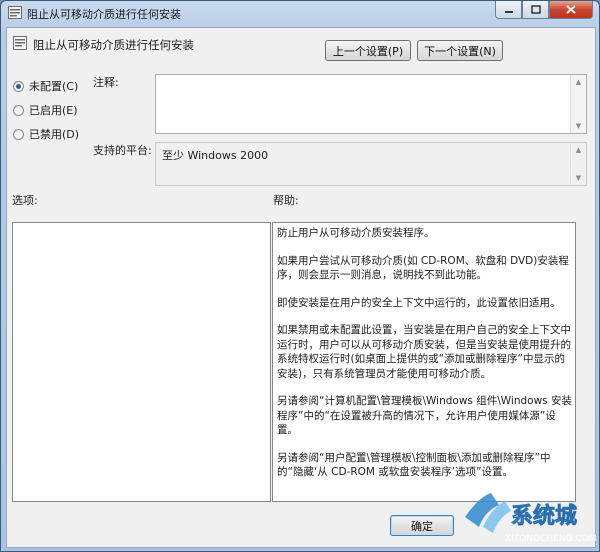 The image size is (600, 552). What do you see at coordinates (419, 302) in the screenshot?
I see `help-paragraph: 即使安装是在用户的安全上下文中运行的，此设置依旧适用。` at bounding box center [419, 302].